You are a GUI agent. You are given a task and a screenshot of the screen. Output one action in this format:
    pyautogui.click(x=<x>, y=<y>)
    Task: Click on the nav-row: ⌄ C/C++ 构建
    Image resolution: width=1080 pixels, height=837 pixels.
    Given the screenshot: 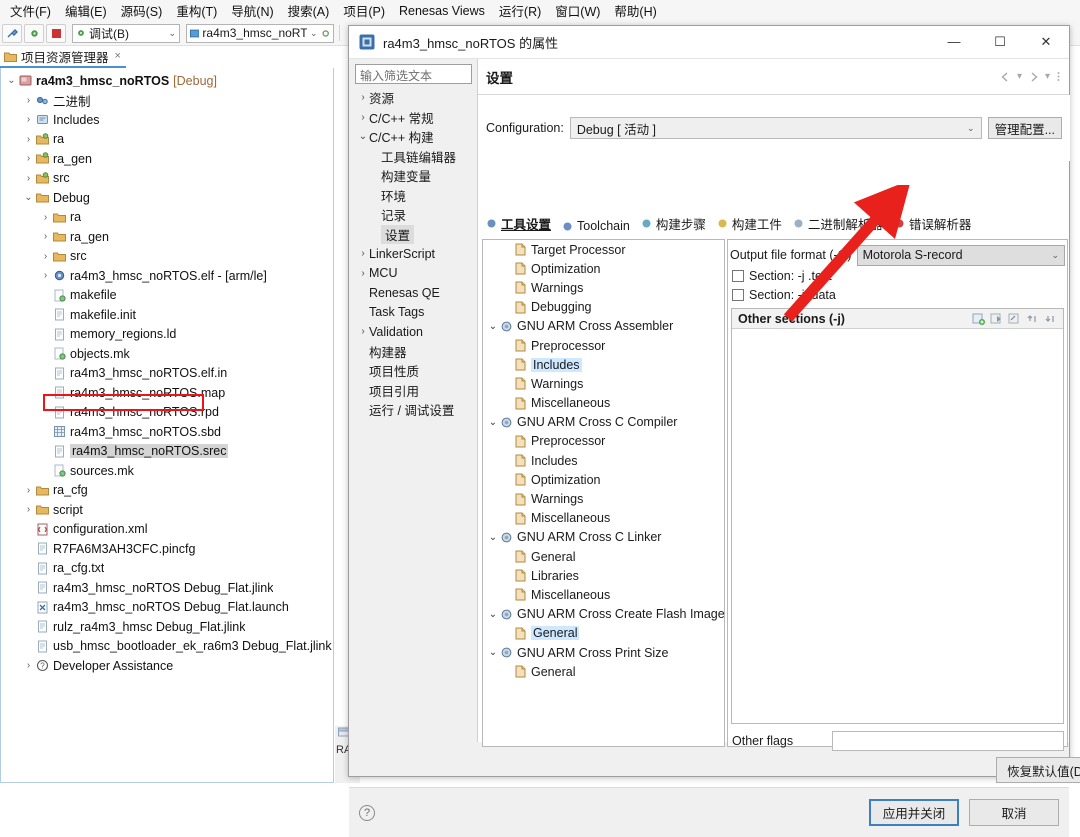 What is the action you would take?
    pyautogui.click(x=413, y=137)
    